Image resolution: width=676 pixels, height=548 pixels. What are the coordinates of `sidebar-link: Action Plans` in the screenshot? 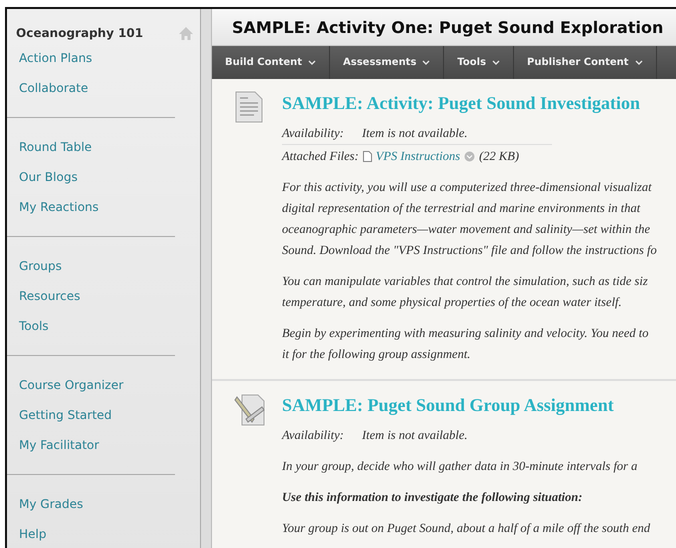 It's located at (103, 58).